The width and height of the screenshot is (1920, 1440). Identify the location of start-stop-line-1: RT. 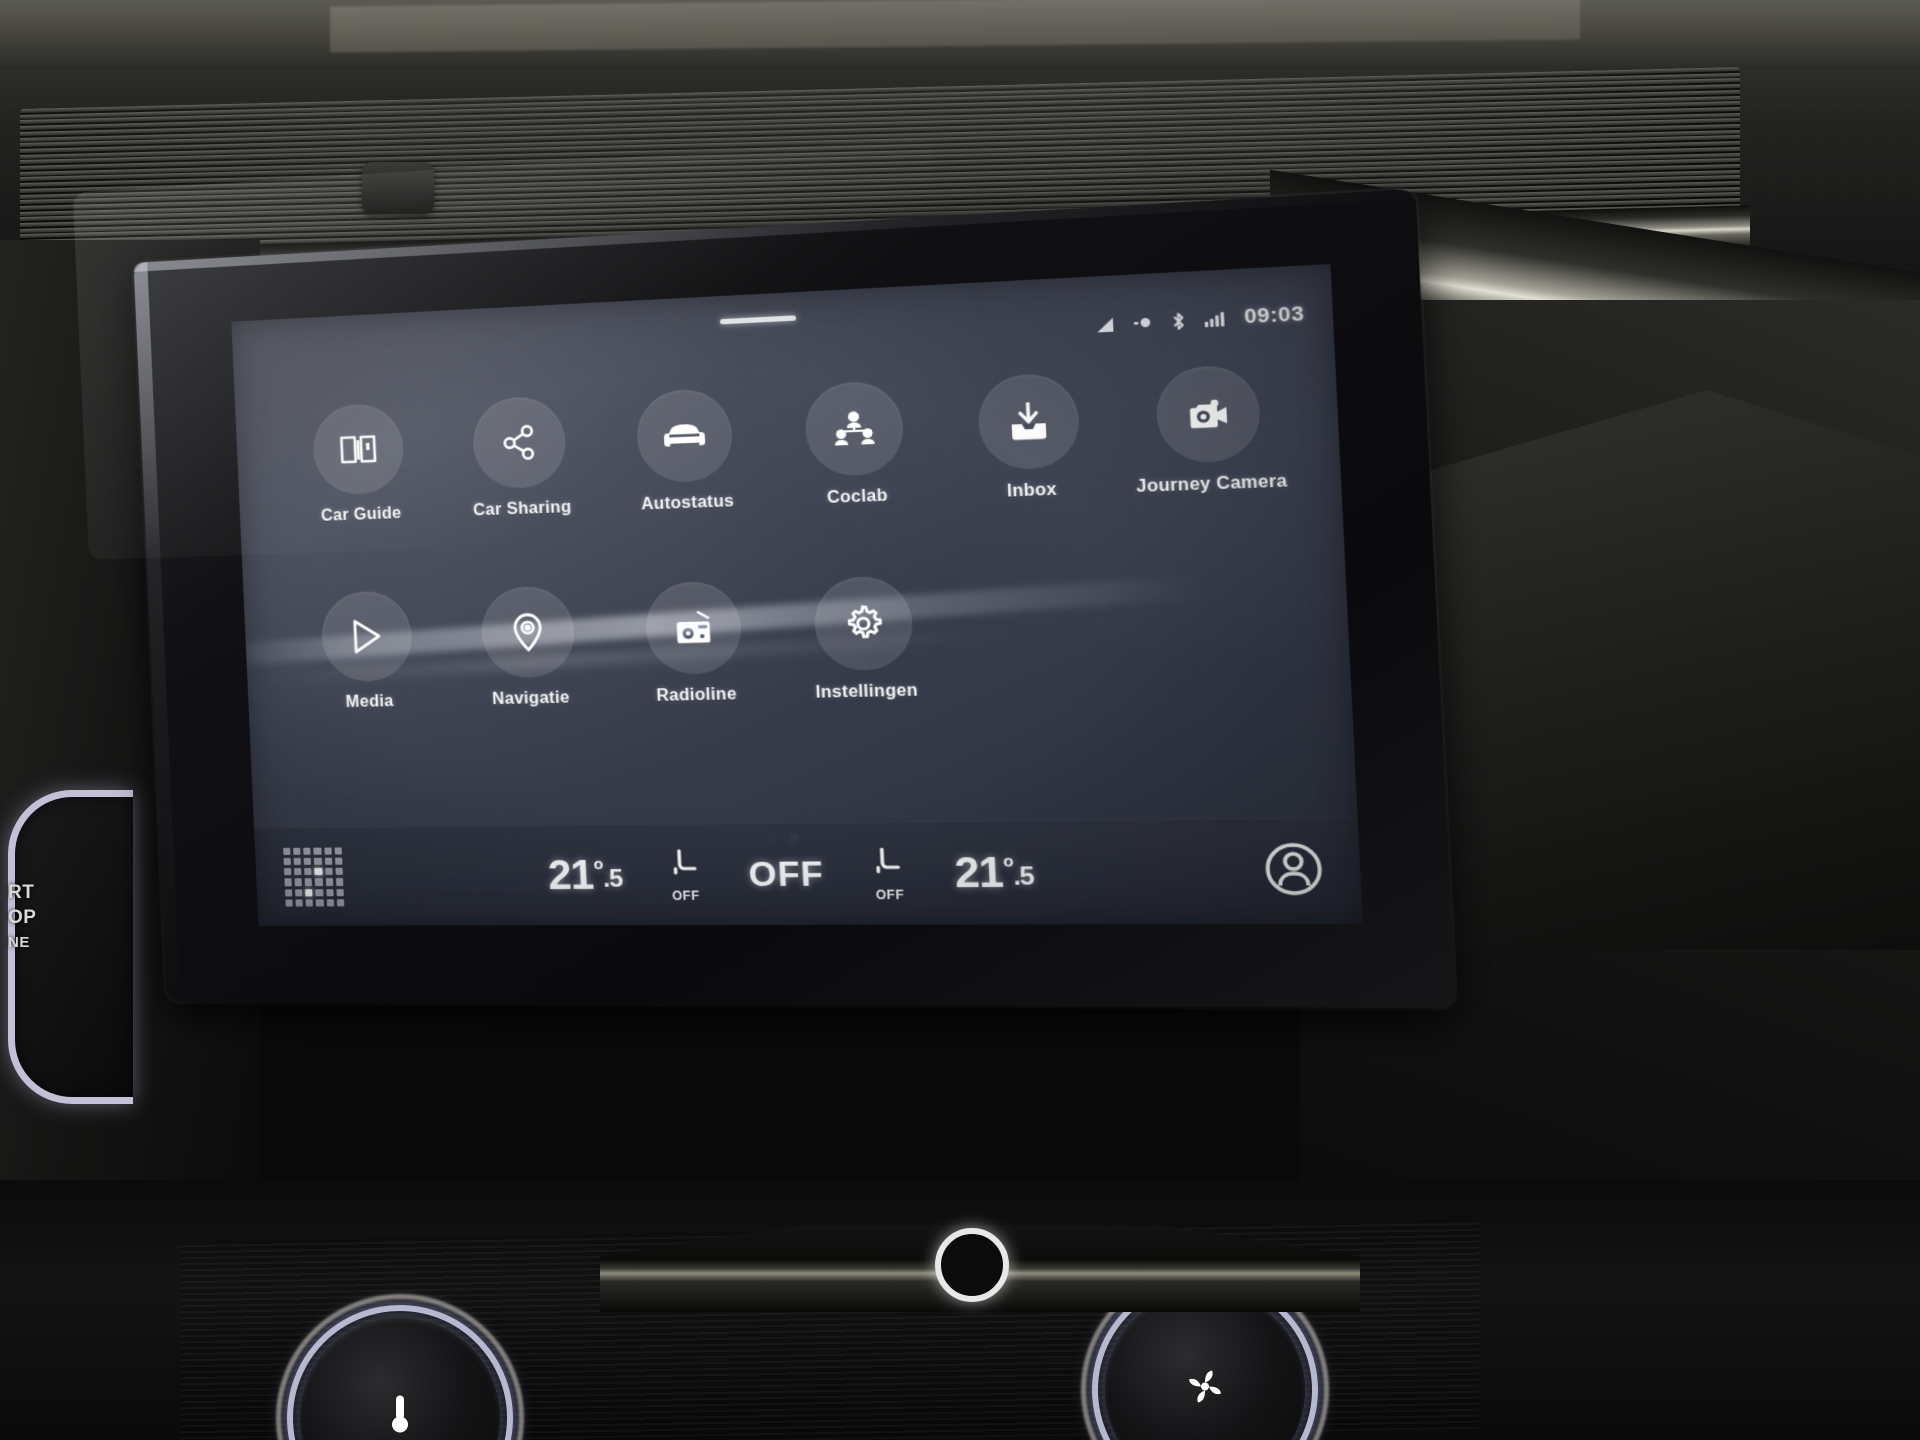
(21, 892).